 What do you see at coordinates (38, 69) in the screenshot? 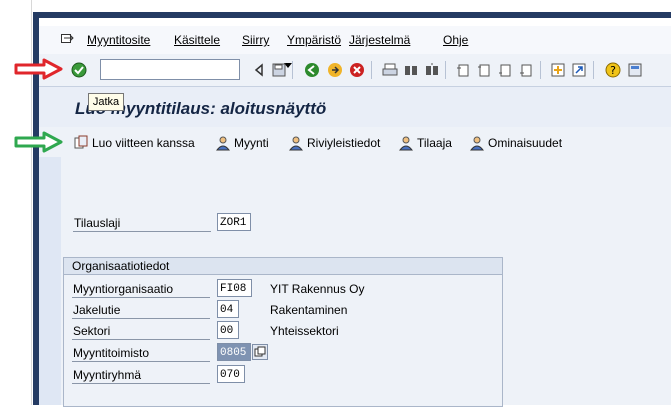
I see `red-arrow-icon` at bounding box center [38, 69].